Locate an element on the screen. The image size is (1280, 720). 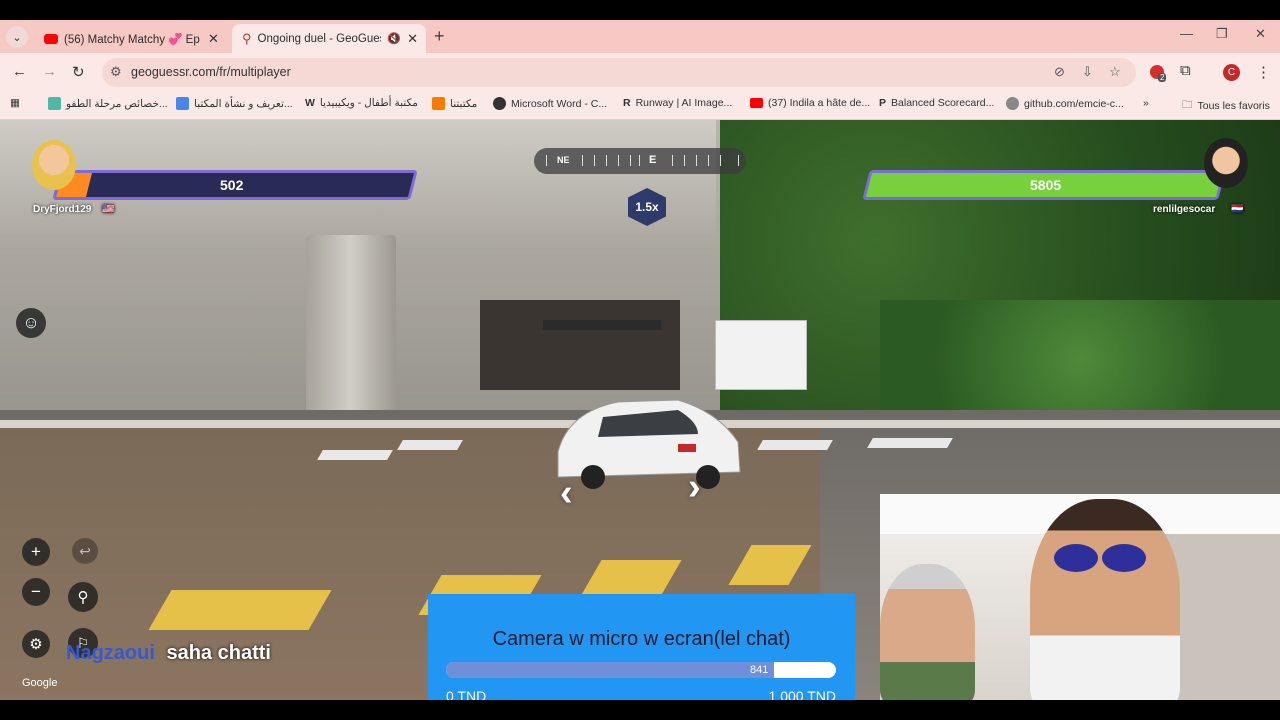
return-to-start-pin-icon: ⚲ is located at coordinates (83, 597).